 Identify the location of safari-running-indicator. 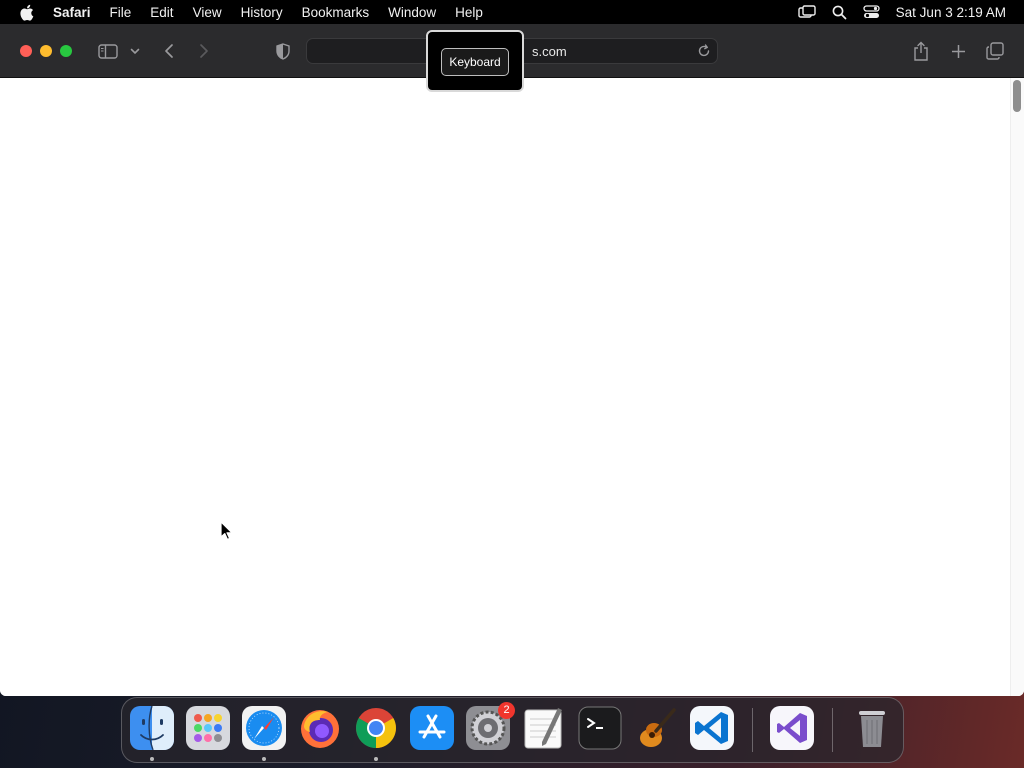
(264, 759).